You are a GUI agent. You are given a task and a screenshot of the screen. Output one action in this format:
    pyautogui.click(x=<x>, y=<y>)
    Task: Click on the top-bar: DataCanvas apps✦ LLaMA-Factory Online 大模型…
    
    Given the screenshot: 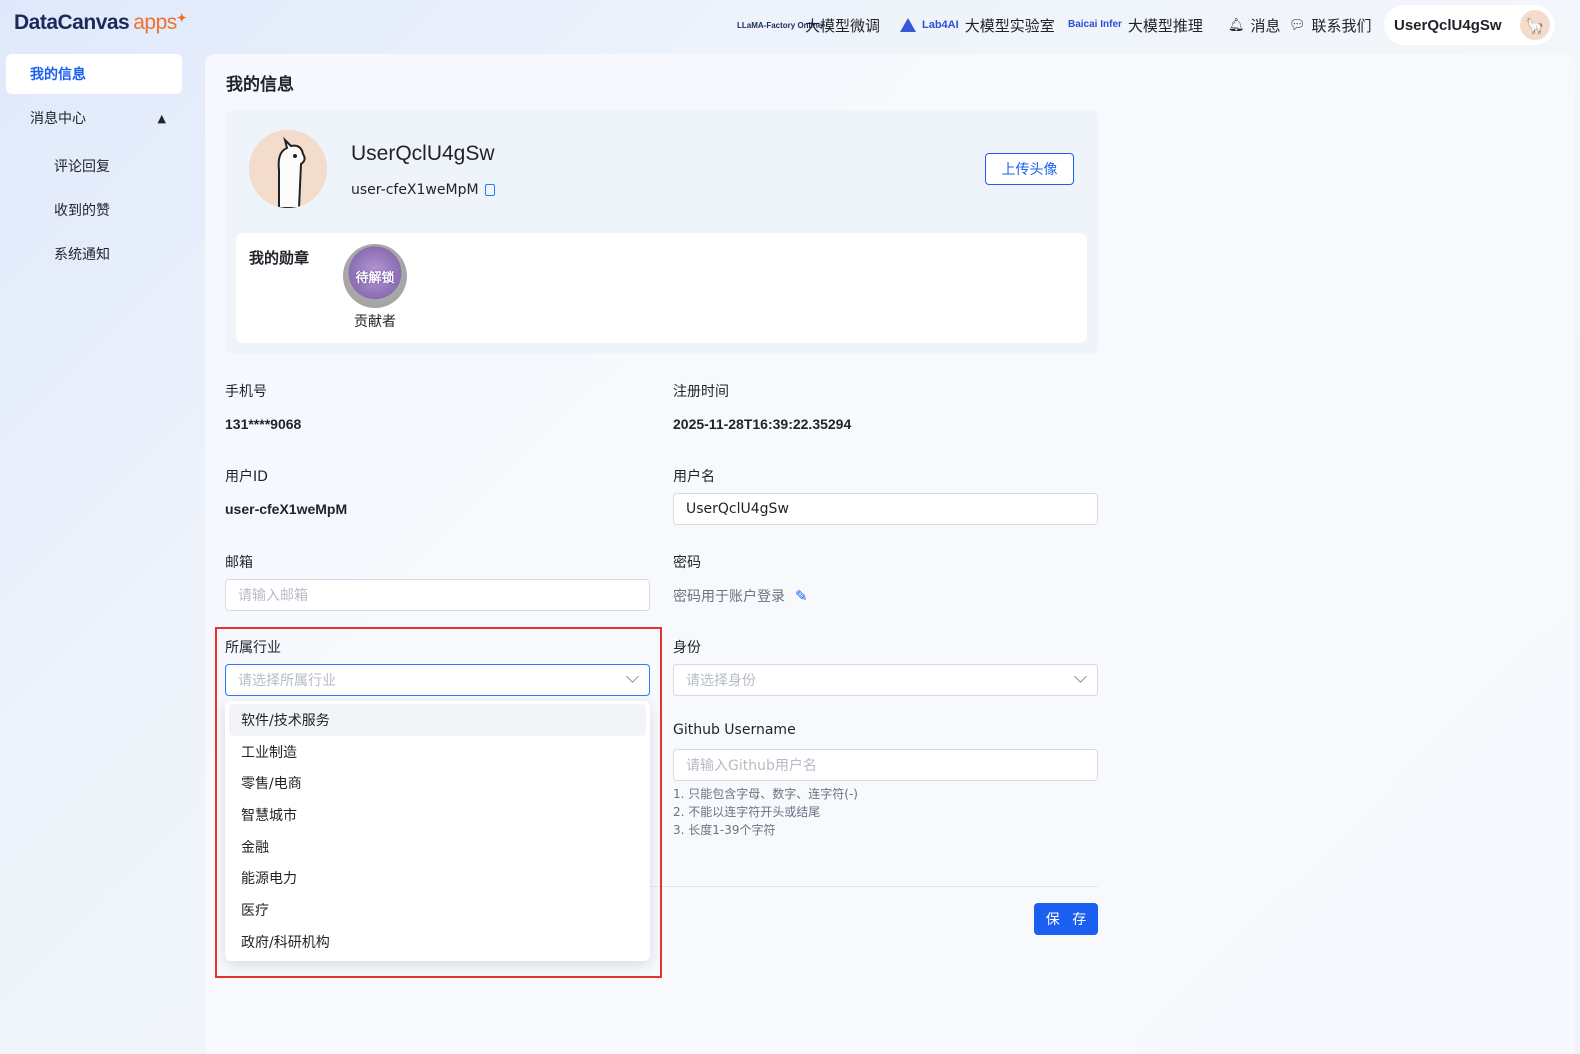 What is the action you would take?
    pyautogui.click(x=790, y=25)
    